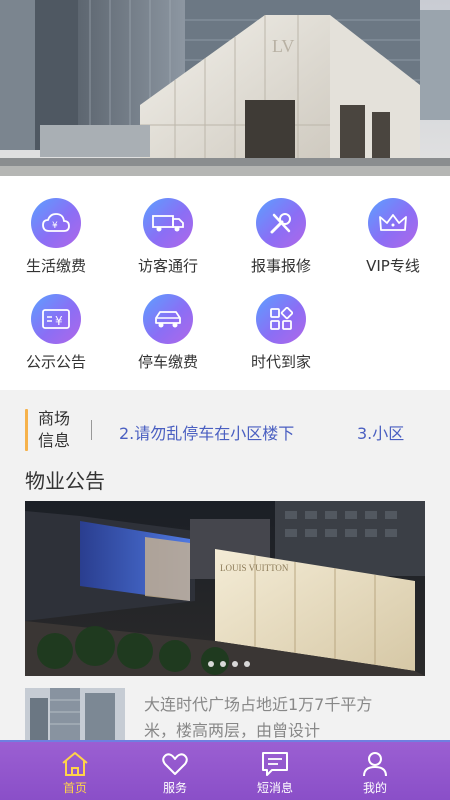 The image size is (450, 800). I want to click on news-accent-bar, so click(26, 430).